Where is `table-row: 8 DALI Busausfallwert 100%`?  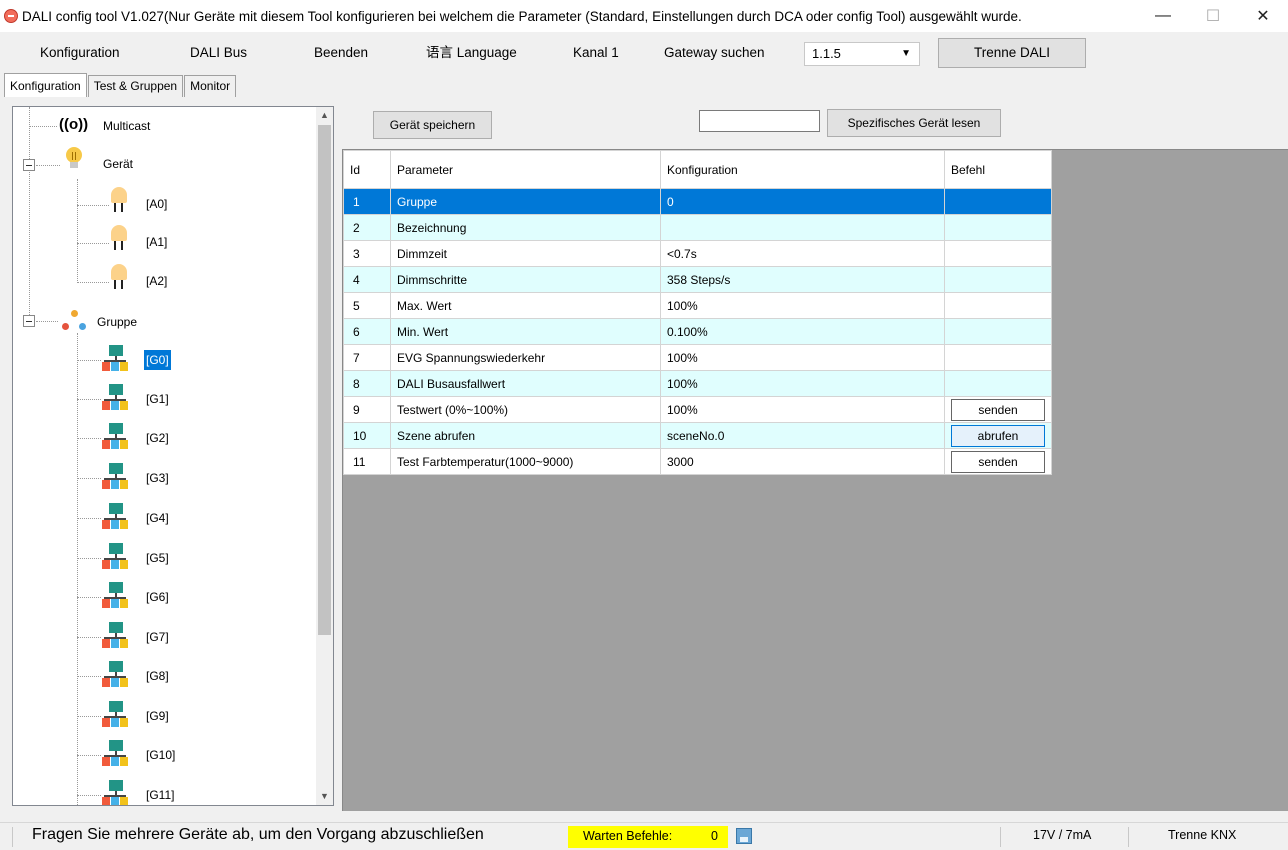 table-row: 8 DALI Busausfallwert 100% is located at coordinates (697, 383).